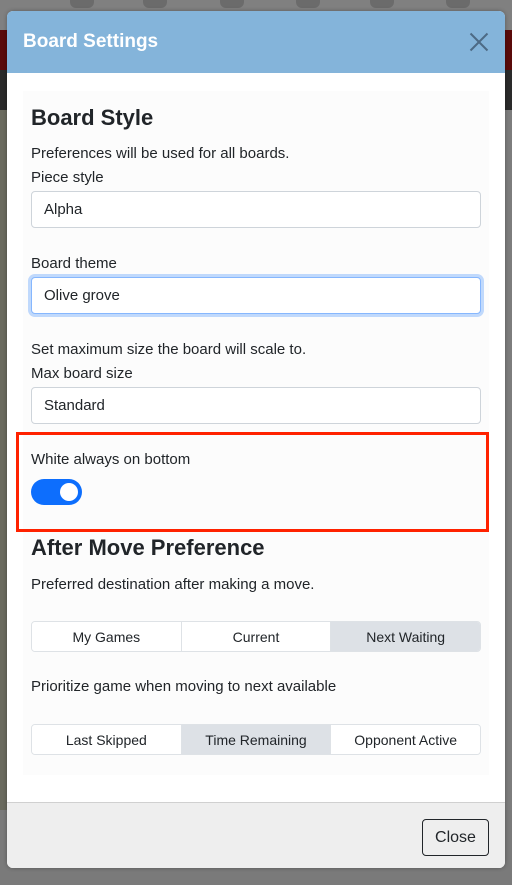 The width and height of the screenshot is (512, 885). What do you see at coordinates (107, 739) in the screenshot?
I see `priority-option-last-skipped: Last Skipped` at bounding box center [107, 739].